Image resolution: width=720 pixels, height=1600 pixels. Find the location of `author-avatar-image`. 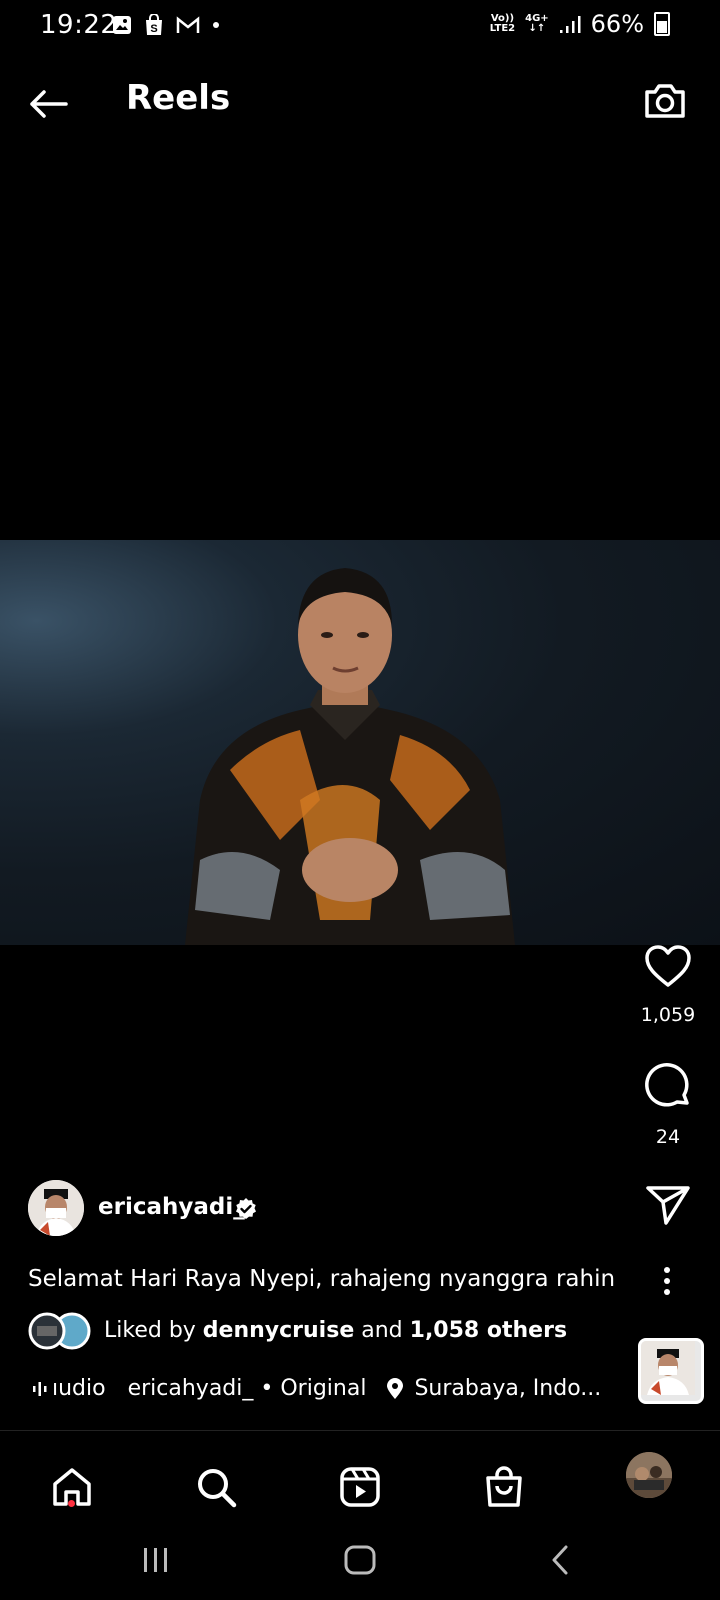

author-avatar-image is located at coordinates (56, 1208).